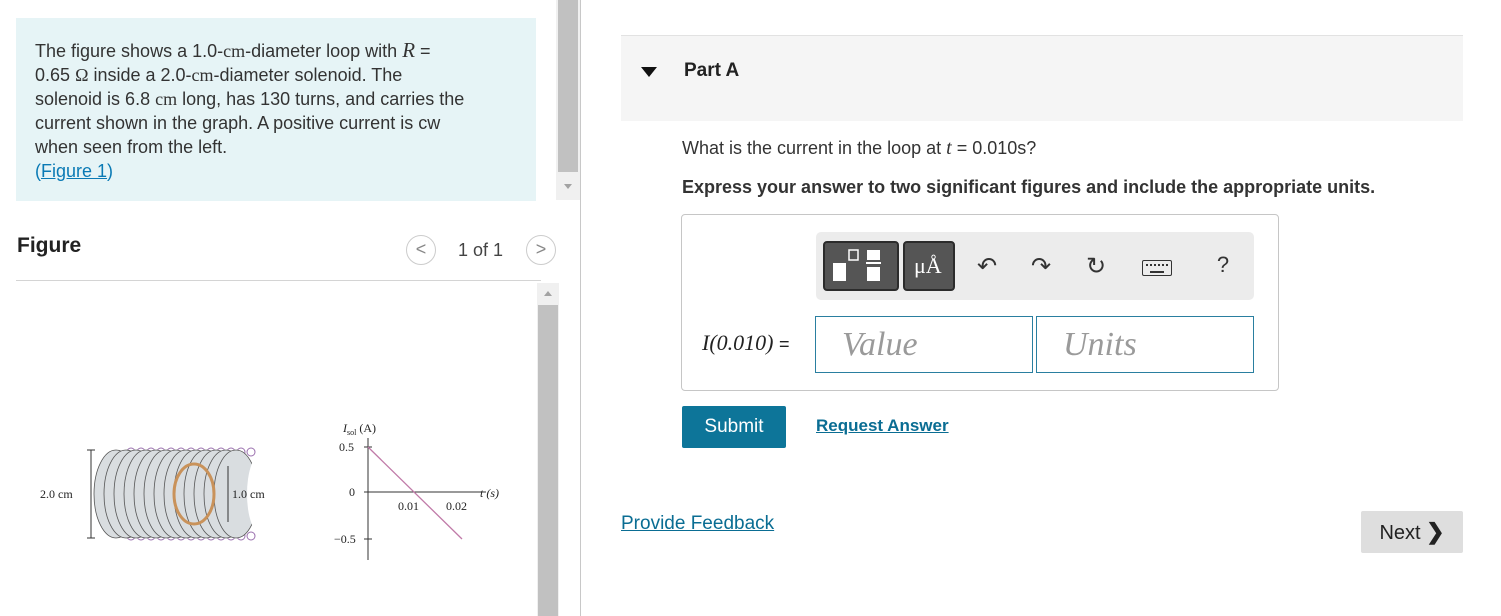  I want to click on chevron-left-icon: <, so click(421, 249).